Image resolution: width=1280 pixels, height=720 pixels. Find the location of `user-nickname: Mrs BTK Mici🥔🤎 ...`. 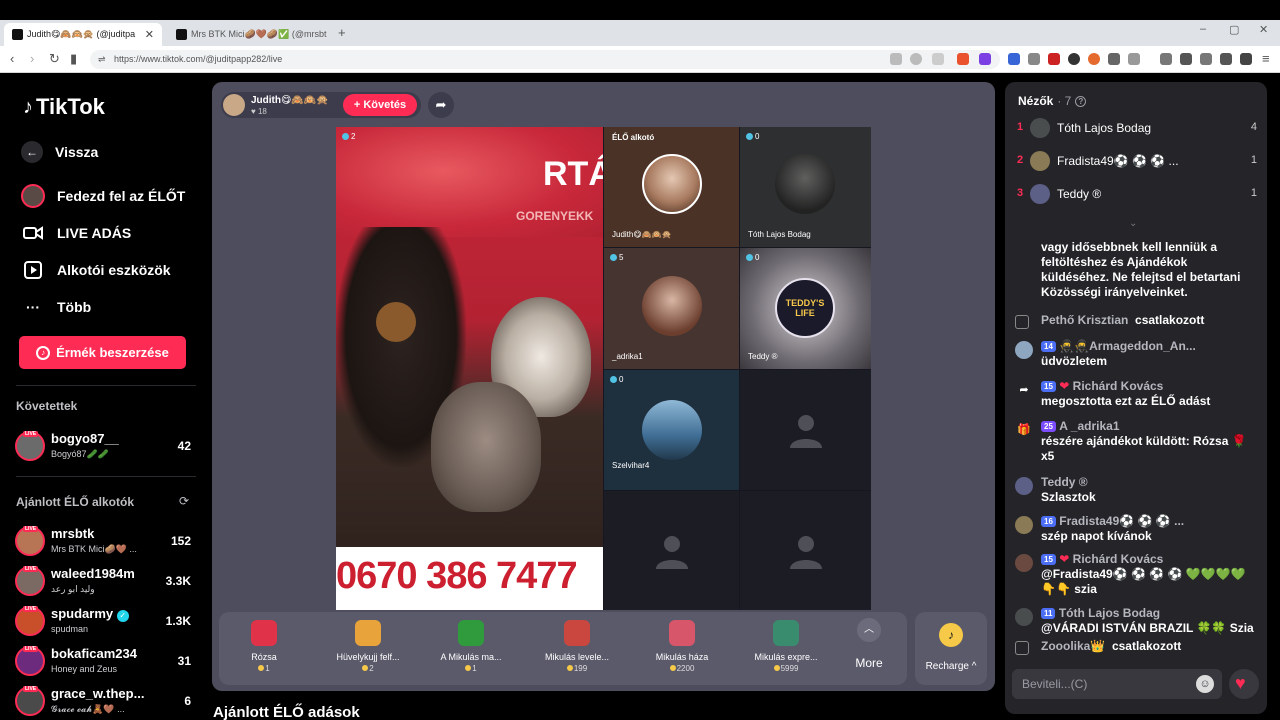

user-nickname: Mrs BTK Mici🥔🤎 ... is located at coordinates (94, 549).